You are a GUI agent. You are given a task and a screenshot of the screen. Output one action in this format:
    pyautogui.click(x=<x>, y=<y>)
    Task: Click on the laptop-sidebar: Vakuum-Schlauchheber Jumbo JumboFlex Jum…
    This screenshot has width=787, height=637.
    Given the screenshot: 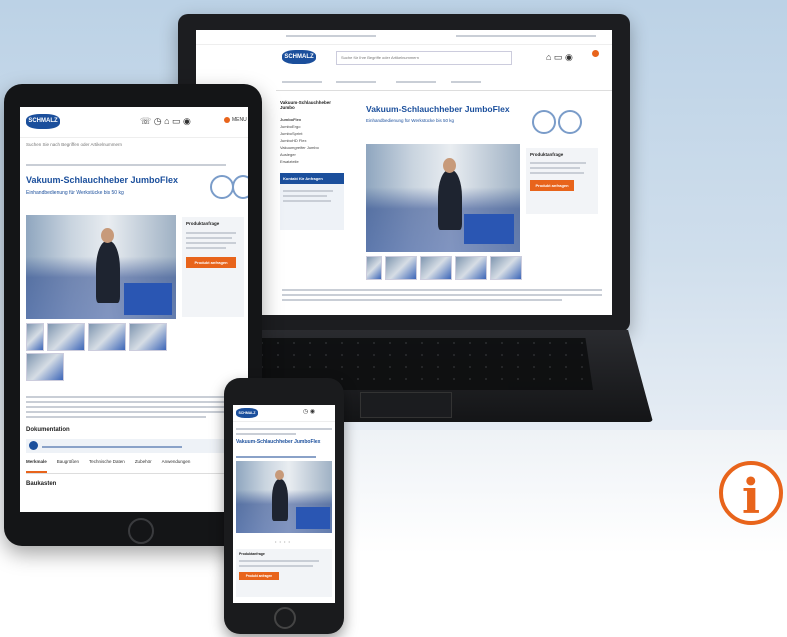 What is the action you would take?
    pyautogui.click(x=312, y=185)
    